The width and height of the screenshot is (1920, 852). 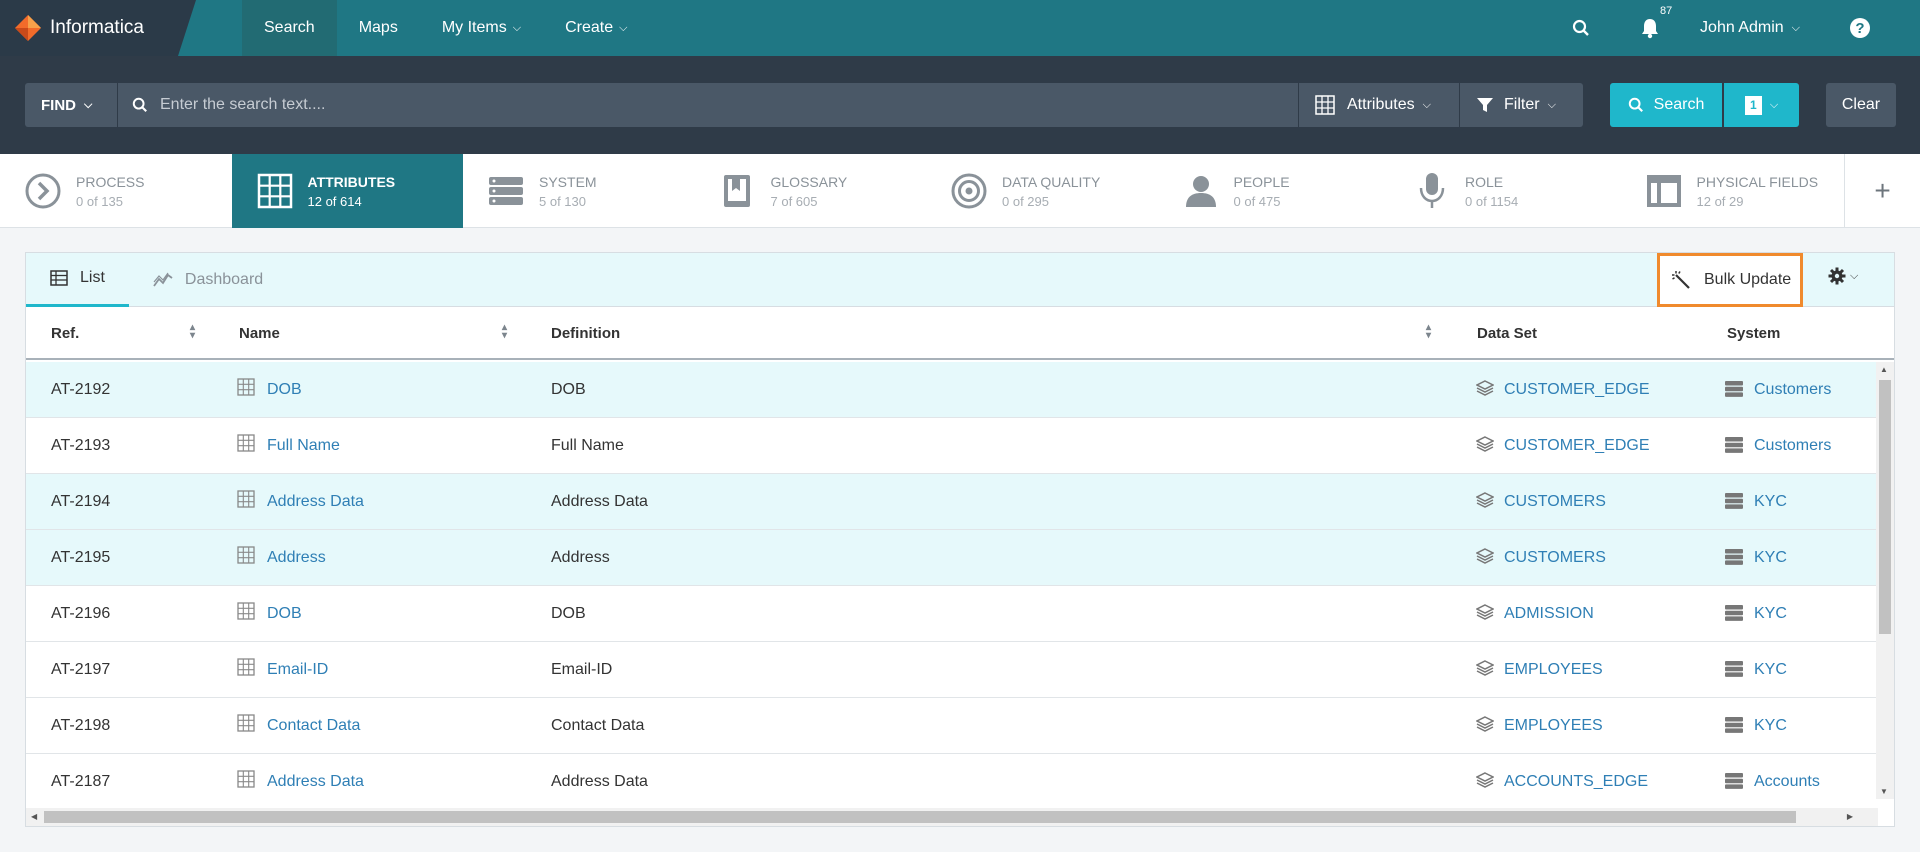 I want to click on search-icon, so click(x=1581, y=28).